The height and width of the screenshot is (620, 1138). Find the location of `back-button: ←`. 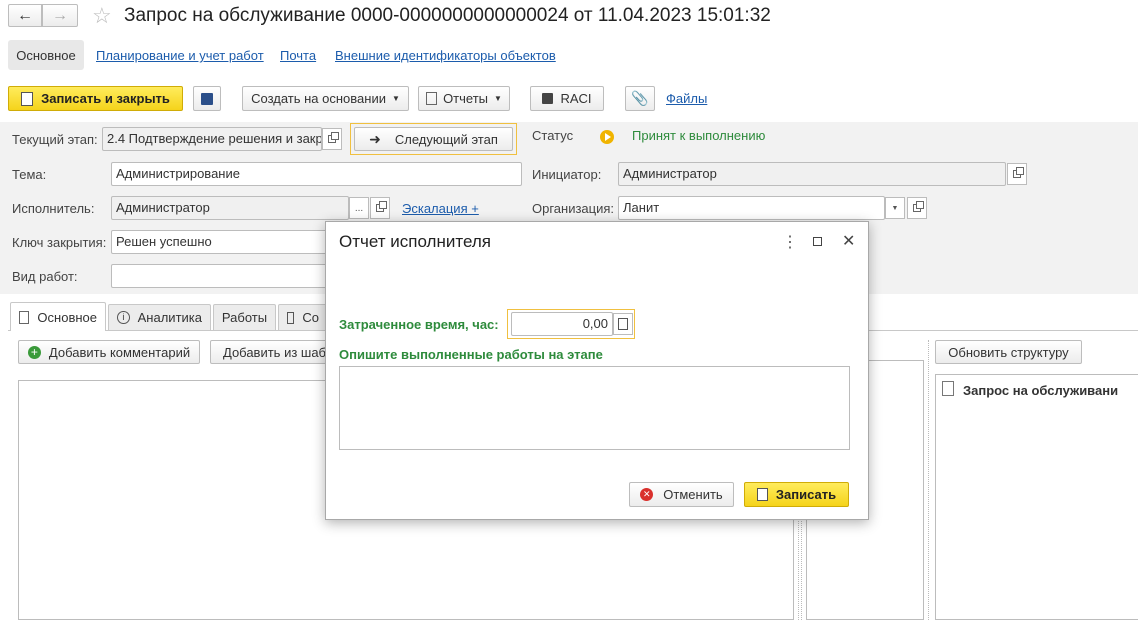

back-button: ← is located at coordinates (25, 15).